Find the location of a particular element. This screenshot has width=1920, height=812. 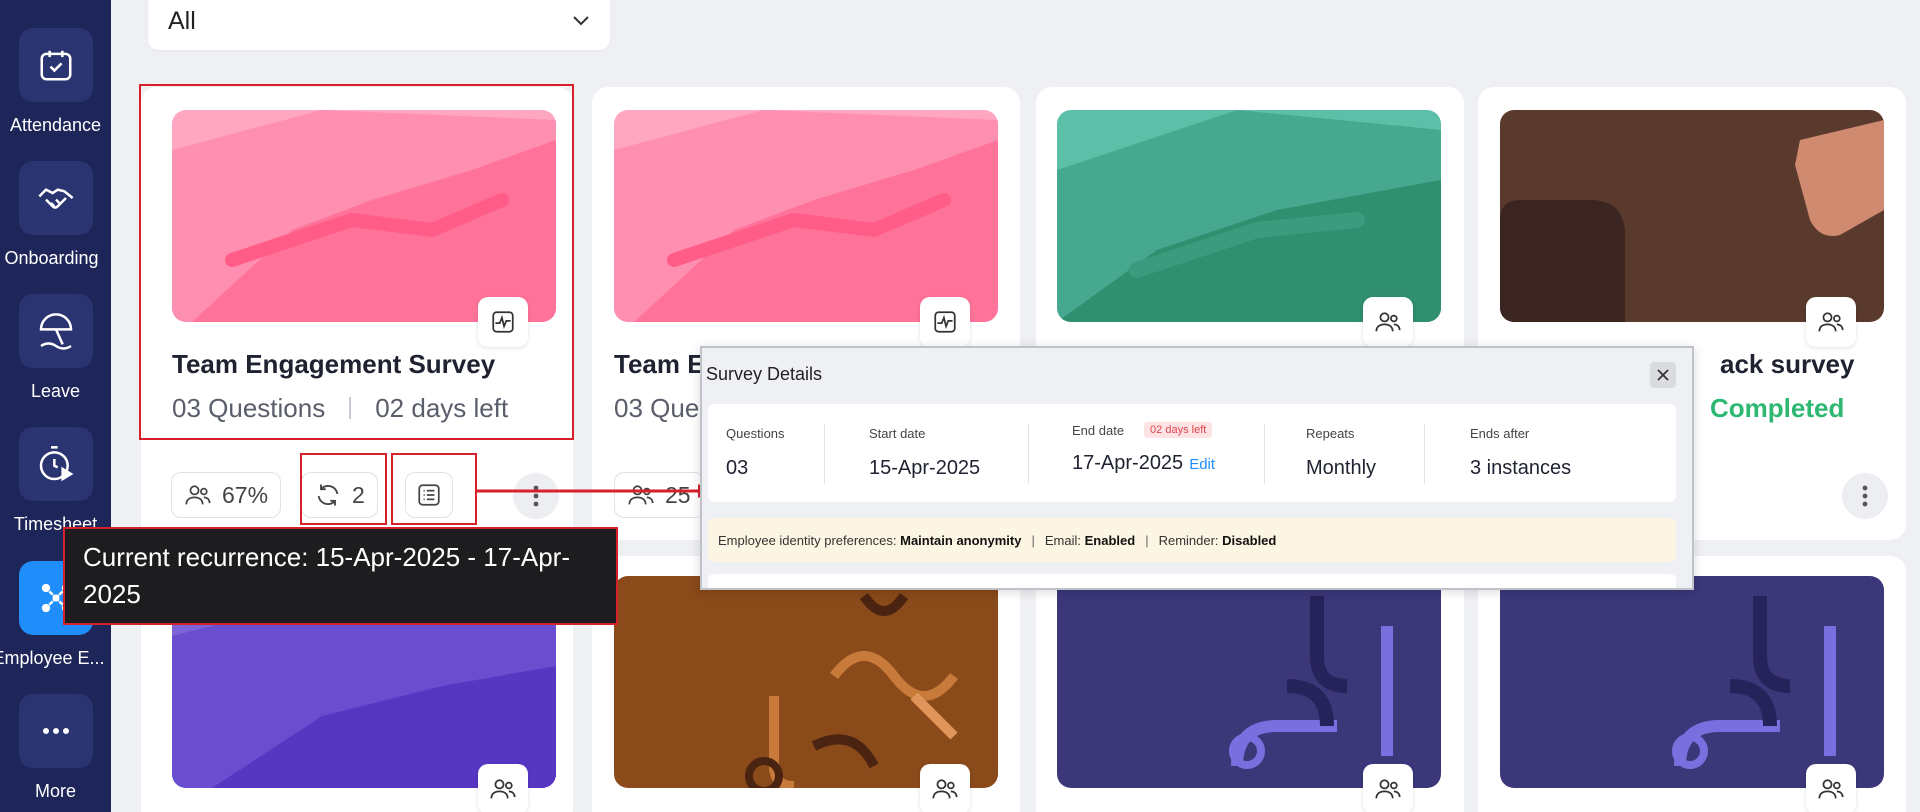

chevron-down-icon is located at coordinates (581, 21).